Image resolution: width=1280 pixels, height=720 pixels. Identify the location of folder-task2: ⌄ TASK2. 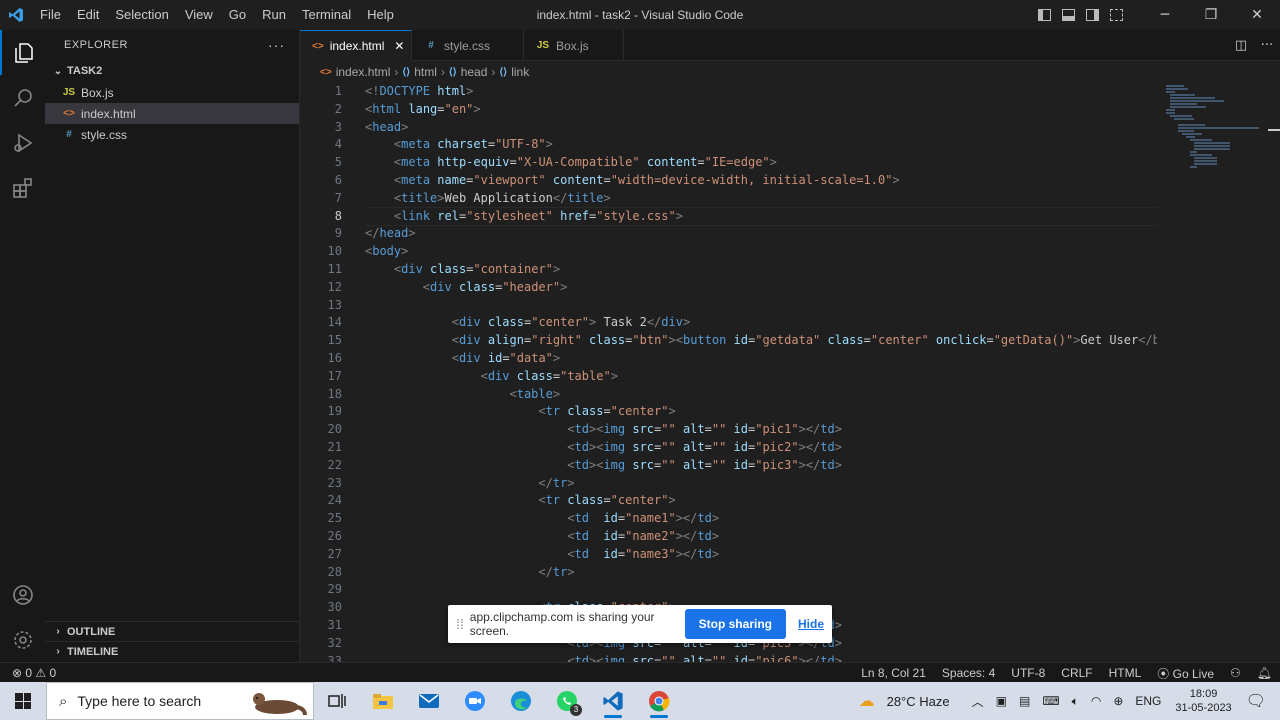
(172, 71).